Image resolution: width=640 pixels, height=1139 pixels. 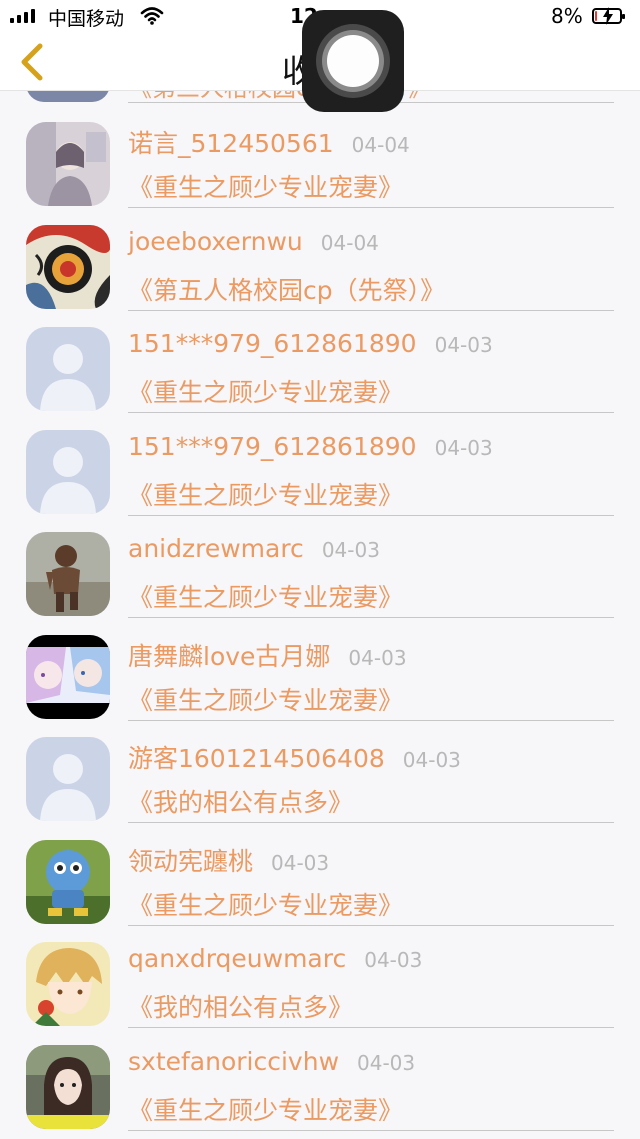 What do you see at coordinates (371, 1130) in the screenshot?
I see `divider` at bounding box center [371, 1130].